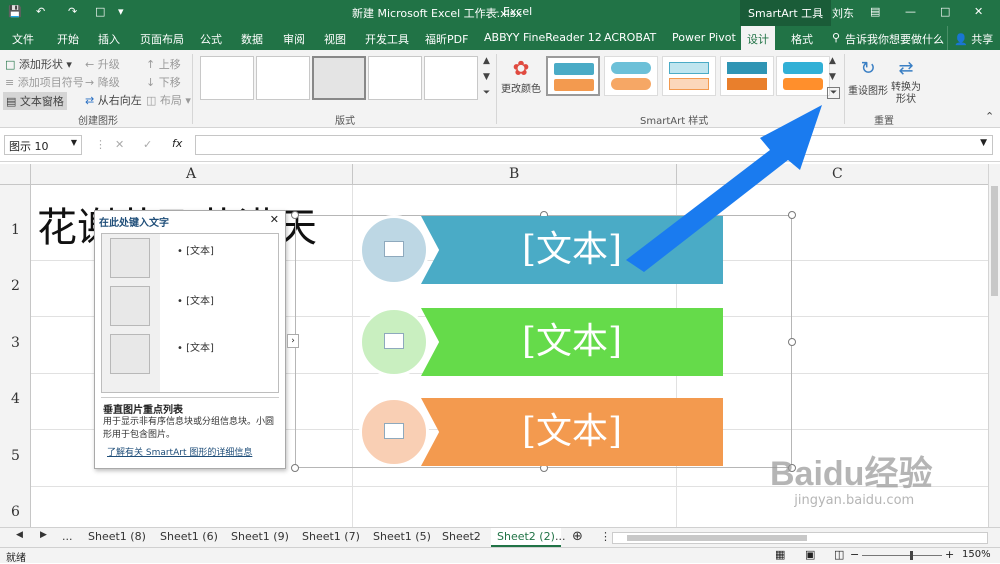 This screenshot has width=1000, height=564. Describe the element at coordinates (704, 37) in the screenshot. I see `tab-power-pivot: Power Pivot` at that location.